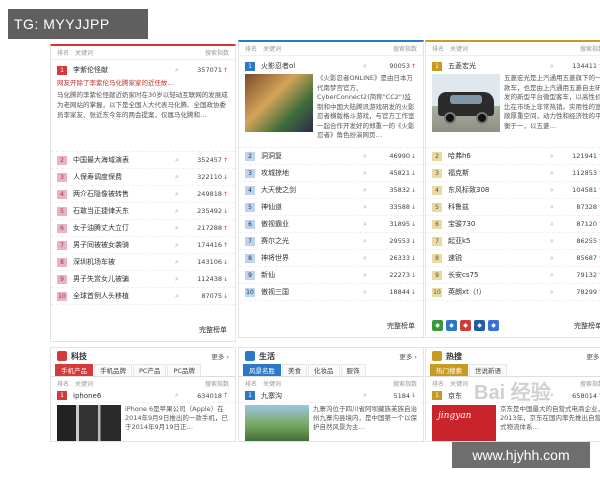  Describe the element at coordinates (122, 279) in the screenshot. I see `keyword-link: 男子失赏女儿被骗` at that location.